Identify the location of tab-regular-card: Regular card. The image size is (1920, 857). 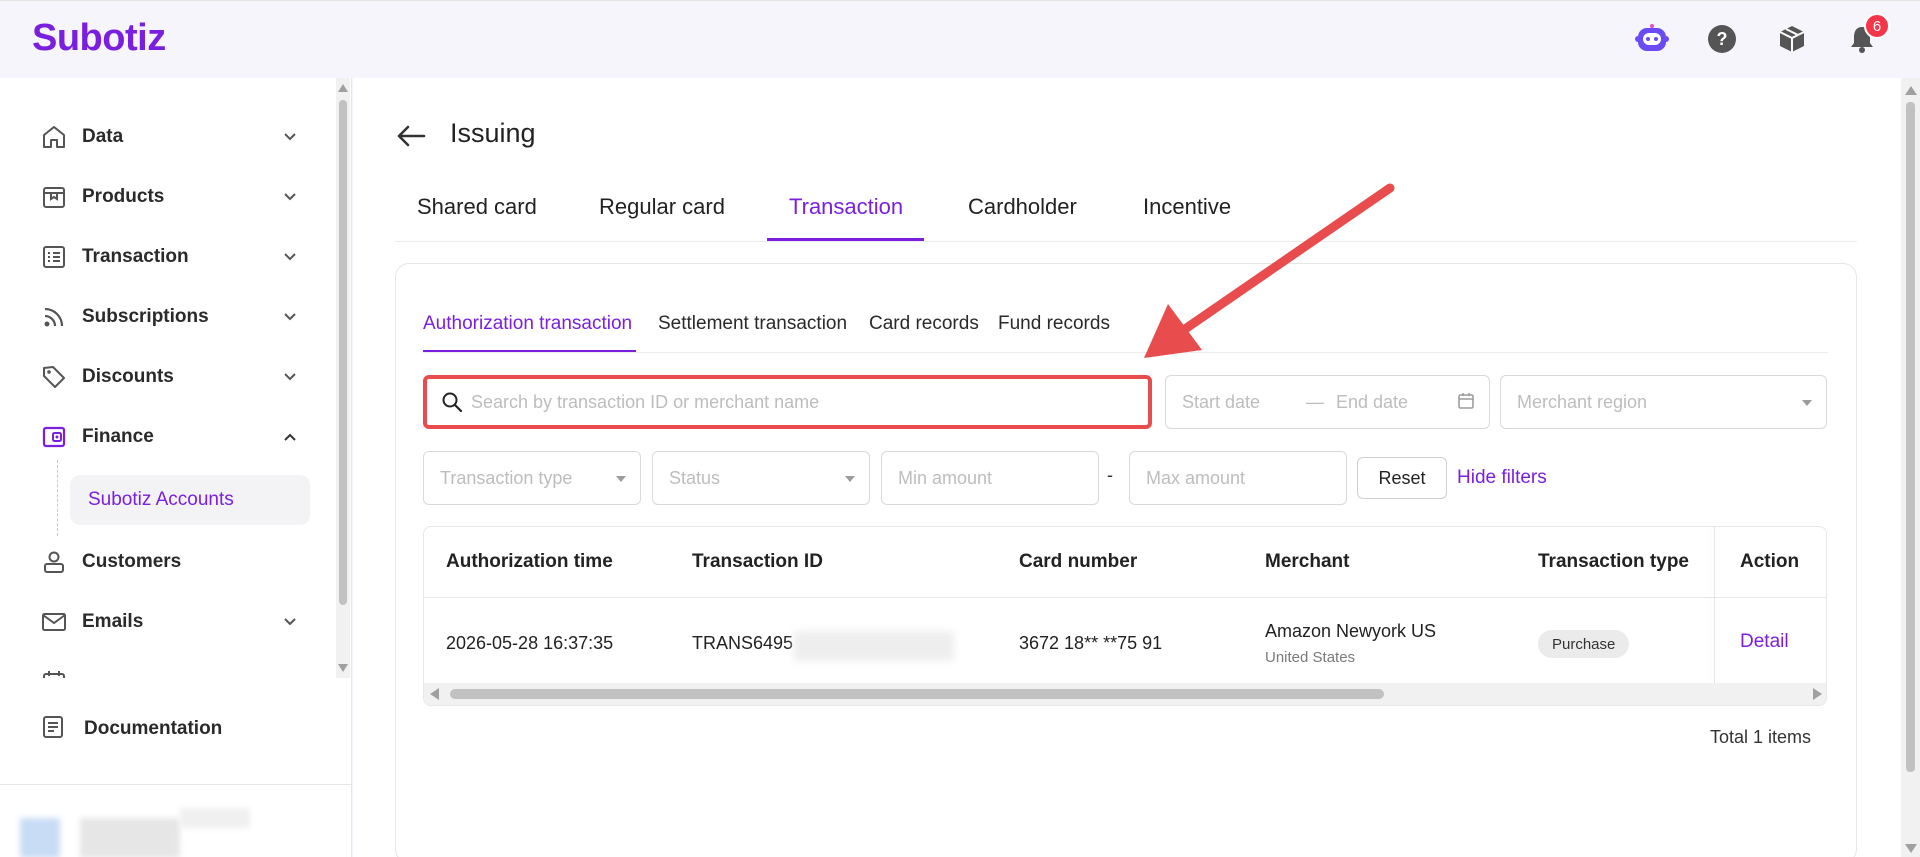
(662, 218).